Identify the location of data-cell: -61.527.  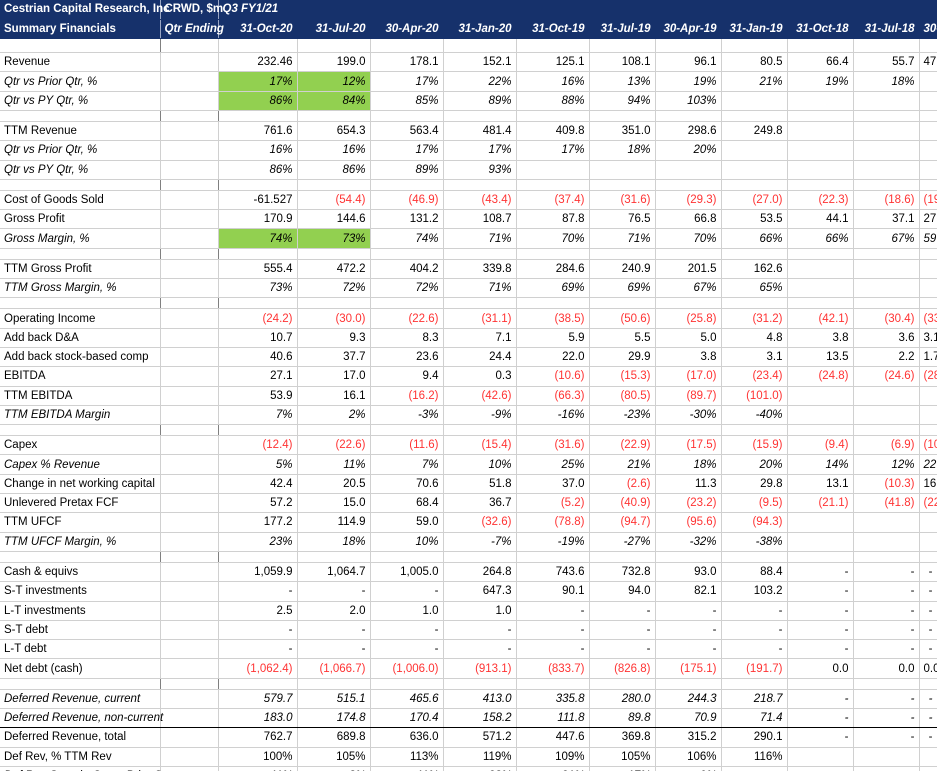
(258, 200).